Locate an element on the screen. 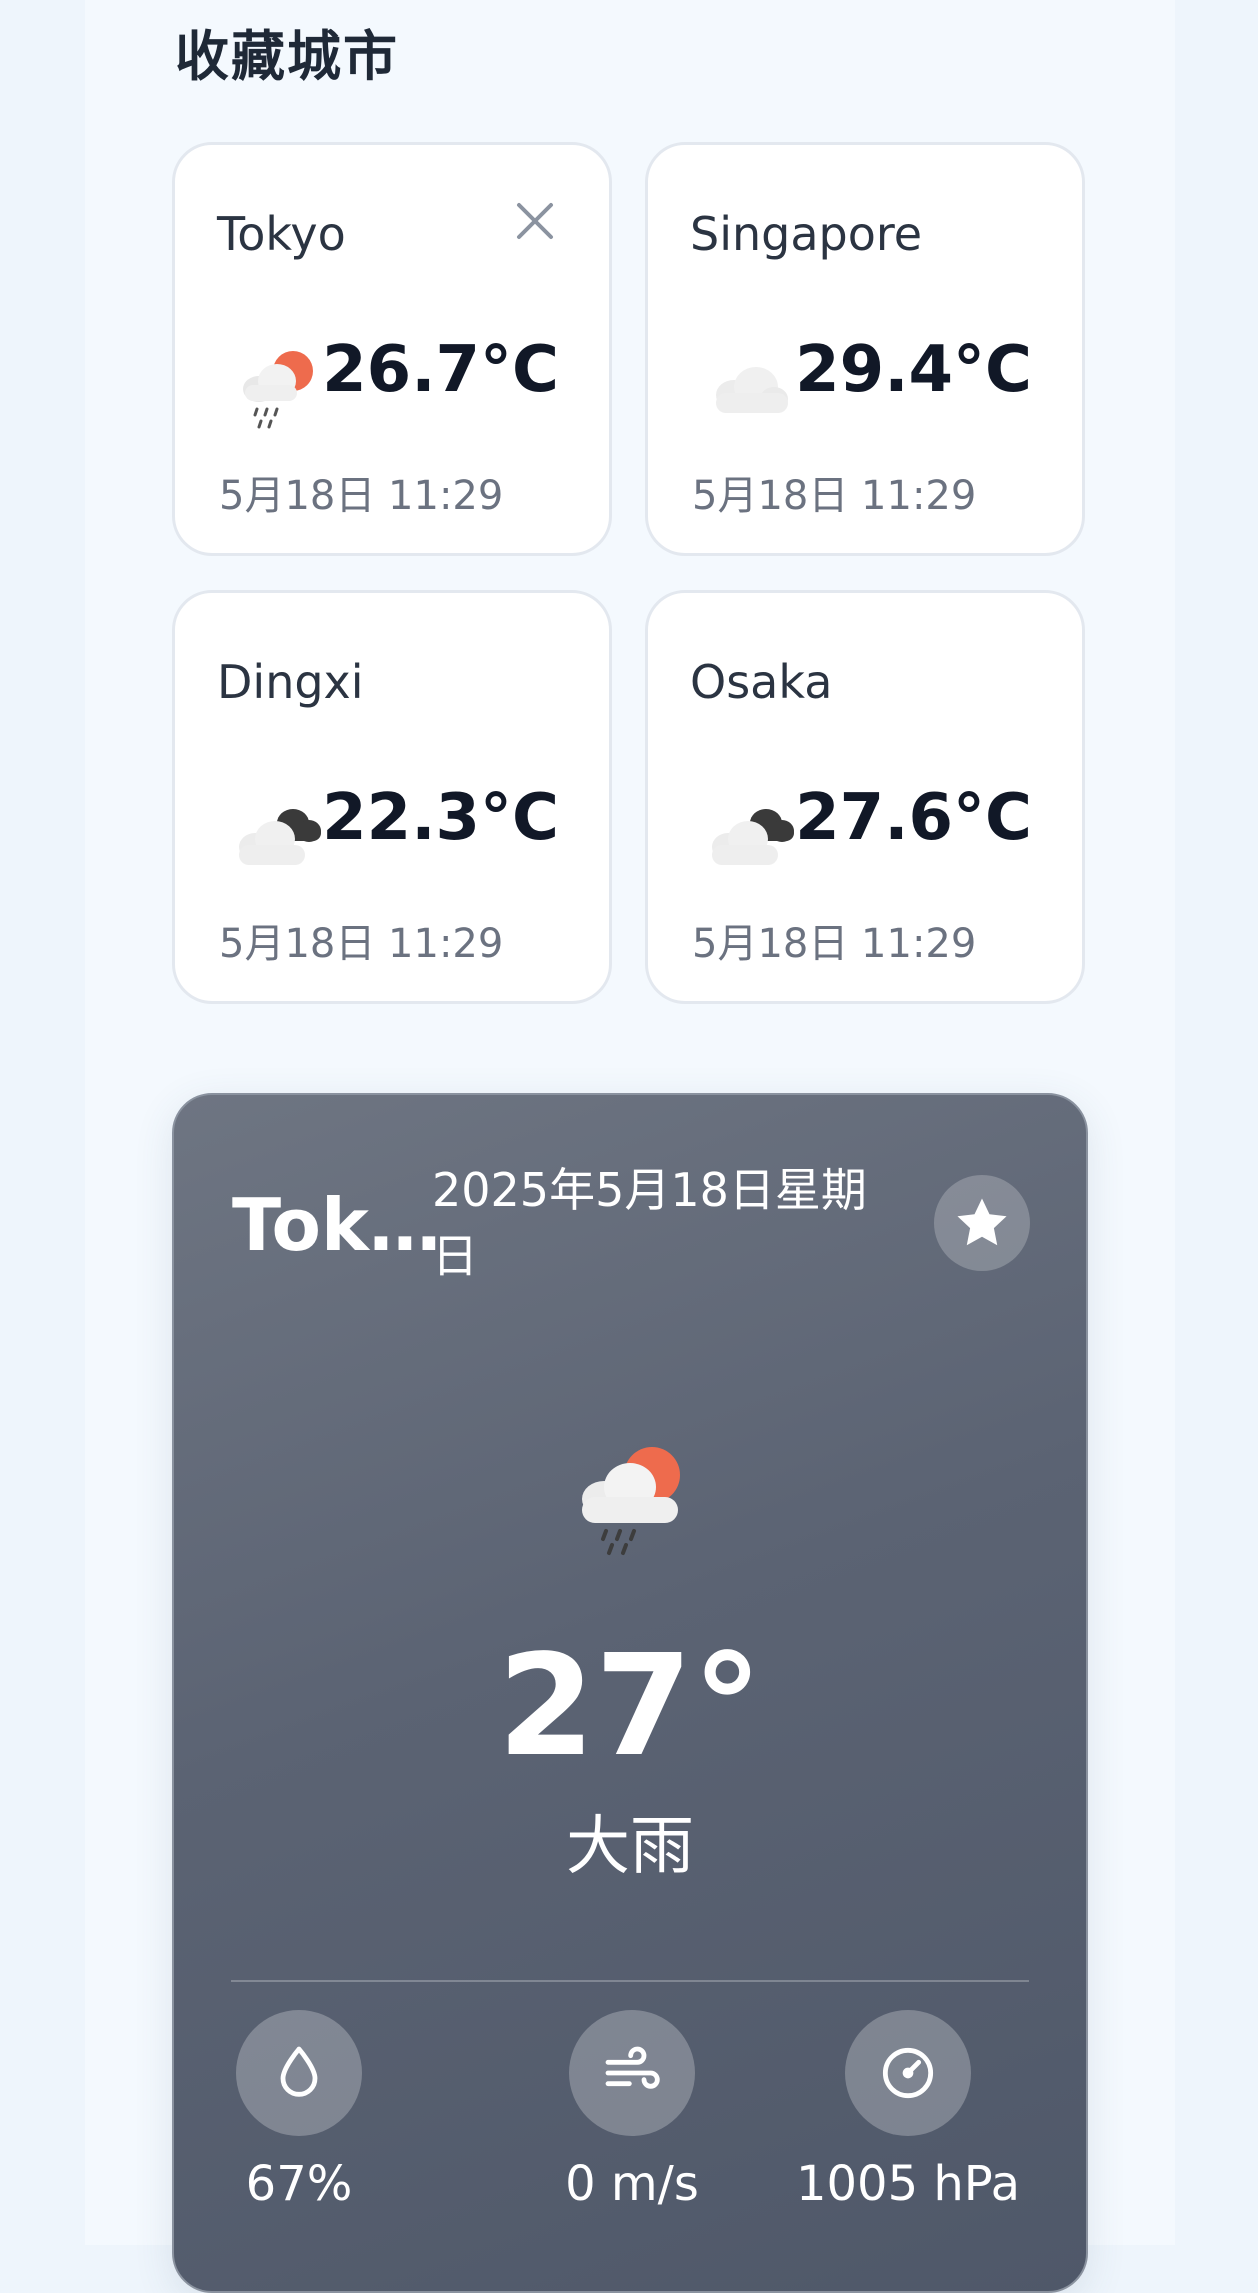 The image size is (1258, 2293). divider is located at coordinates (630, 1981).